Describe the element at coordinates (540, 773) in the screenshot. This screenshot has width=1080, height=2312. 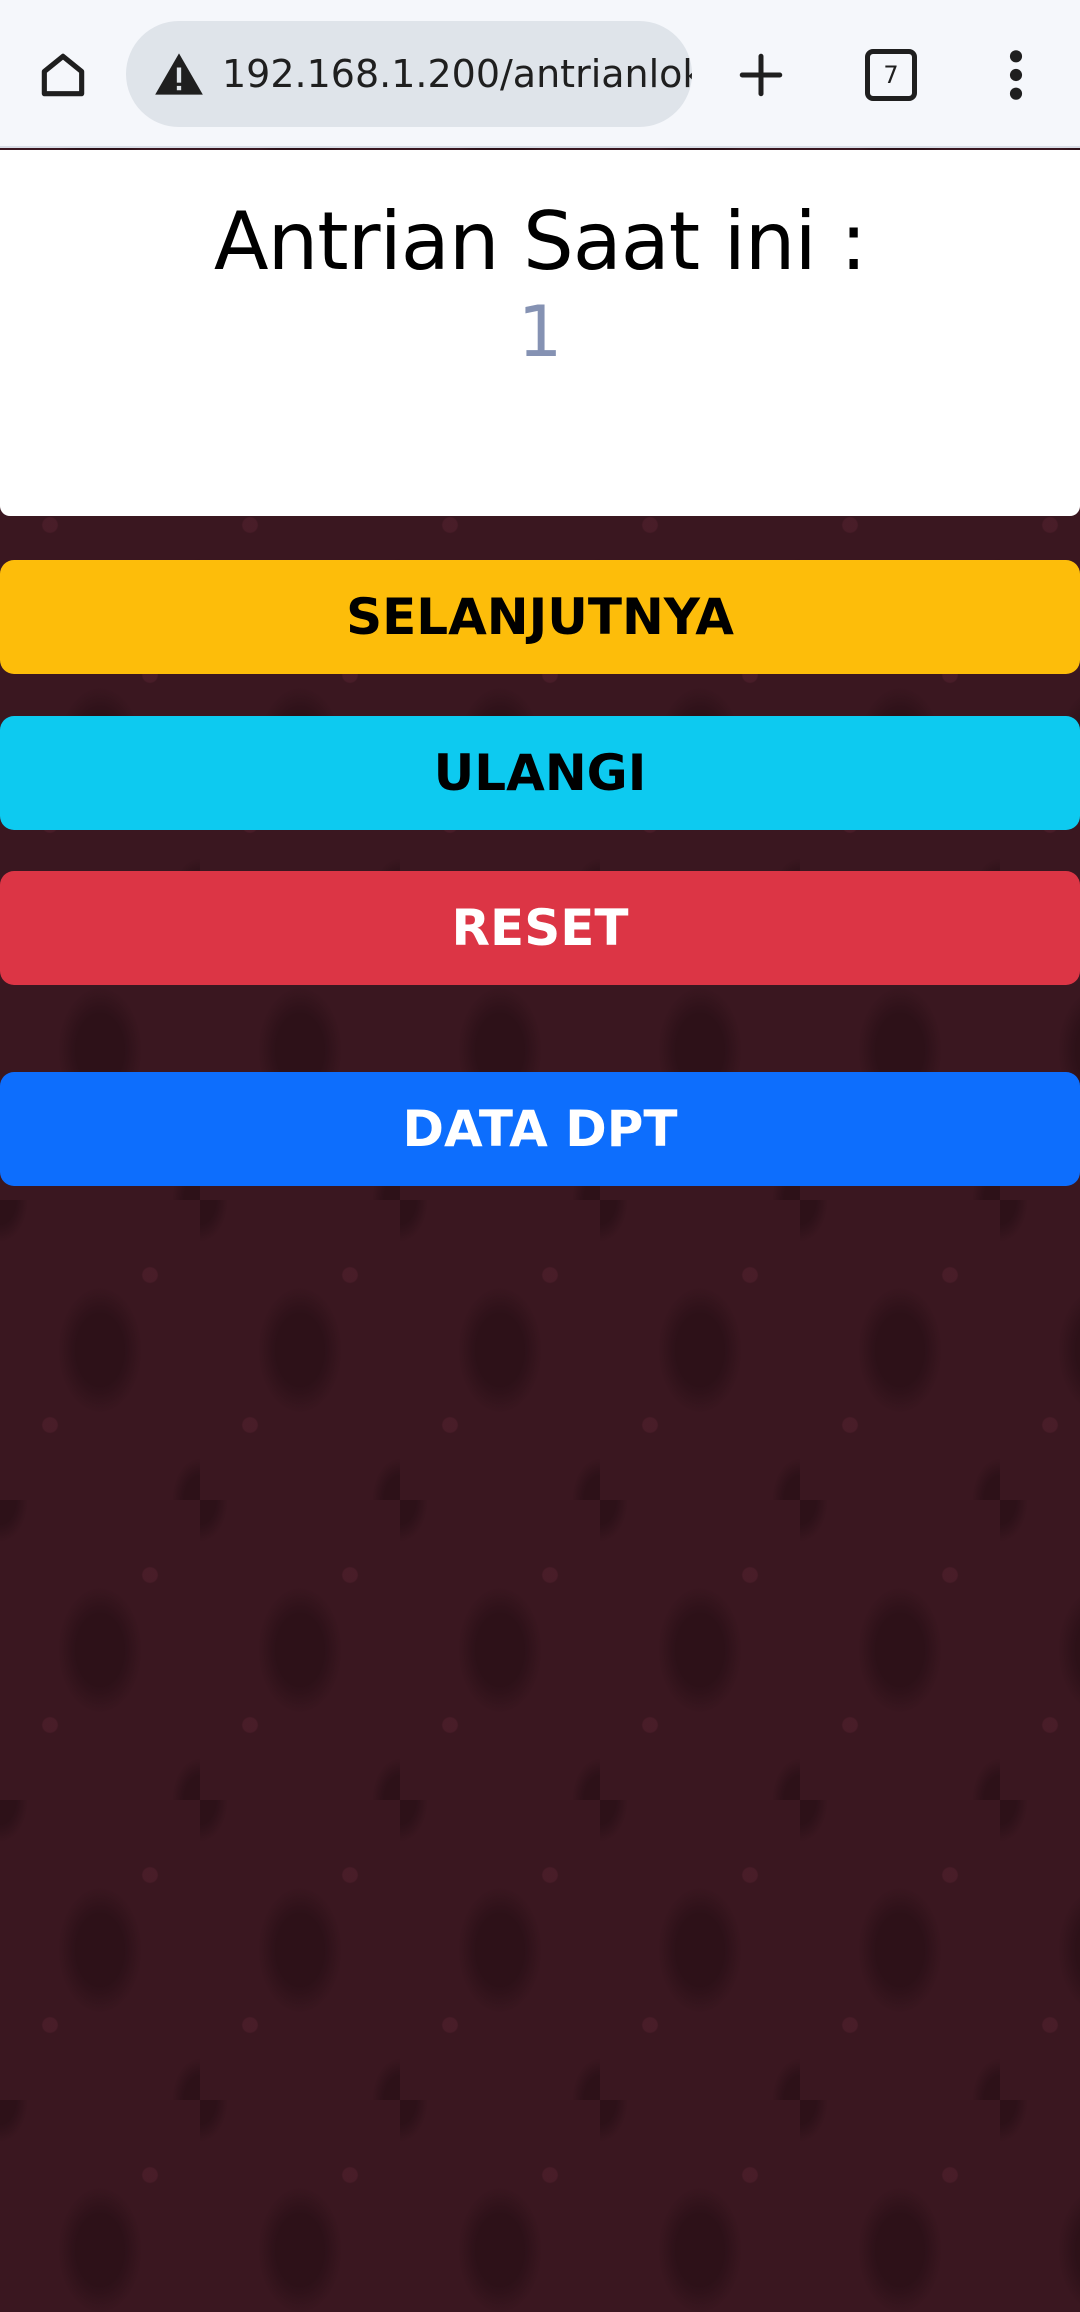
I see `repeat-button: ULANGI` at that location.